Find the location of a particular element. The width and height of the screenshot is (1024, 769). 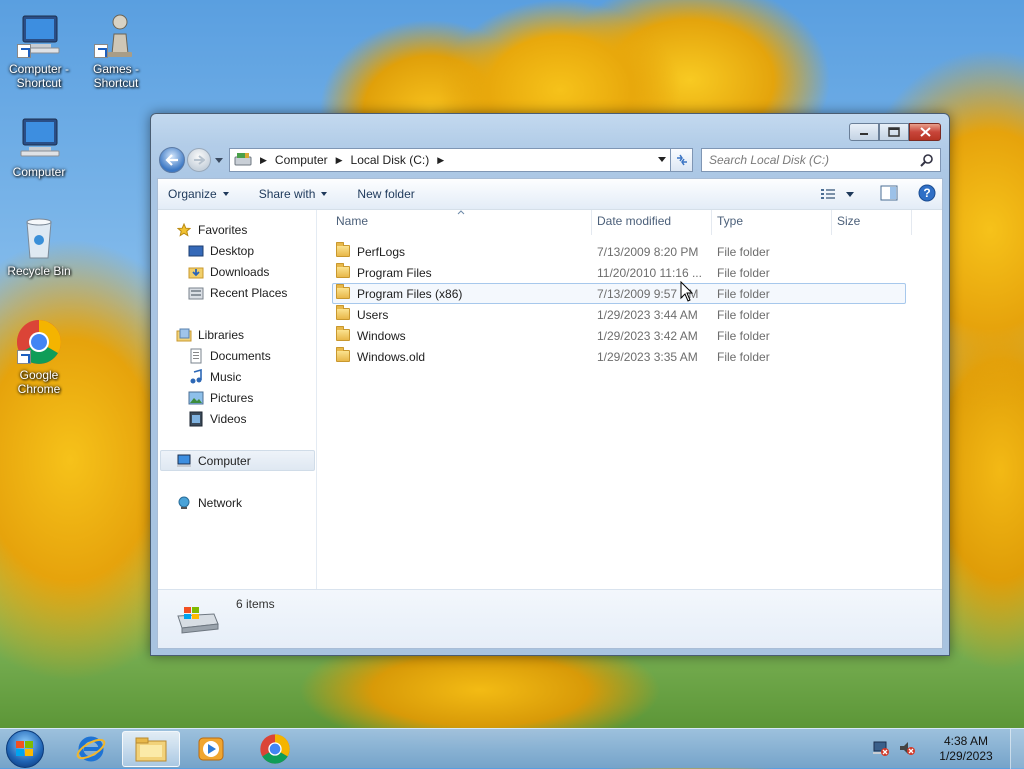

nav-documents: Documents is located at coordinates (229, 356).